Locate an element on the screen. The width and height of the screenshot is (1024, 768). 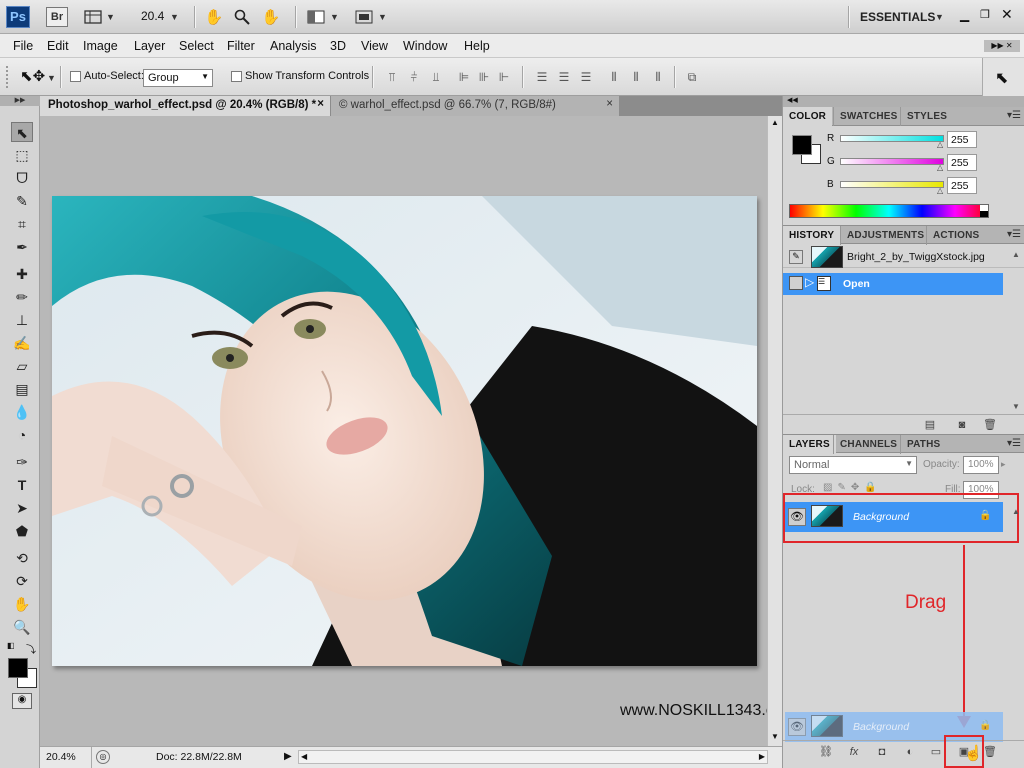
3d-orbit-icon: ⟳ is located at coordinates (22, 581).